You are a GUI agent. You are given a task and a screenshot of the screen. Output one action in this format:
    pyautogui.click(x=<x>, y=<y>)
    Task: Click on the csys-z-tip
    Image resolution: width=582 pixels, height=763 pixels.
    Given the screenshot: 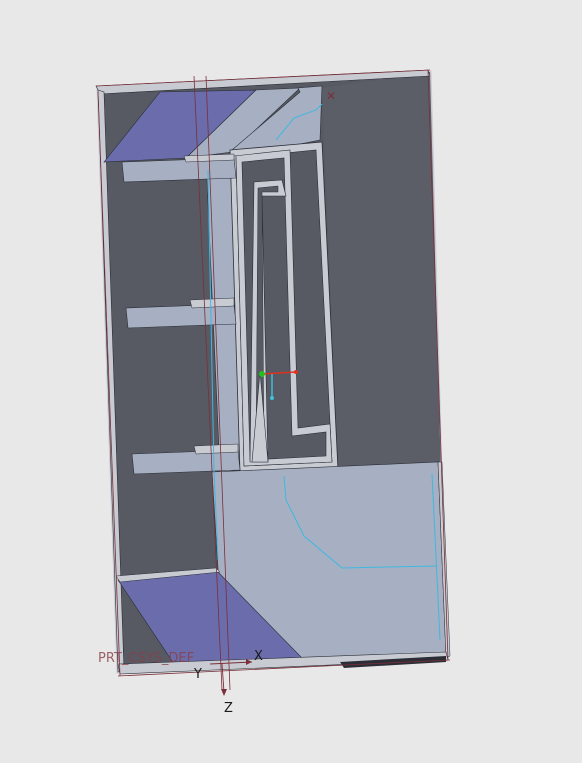 What is the action you would take?
    pyautogui.click(x=272, y=398)
    